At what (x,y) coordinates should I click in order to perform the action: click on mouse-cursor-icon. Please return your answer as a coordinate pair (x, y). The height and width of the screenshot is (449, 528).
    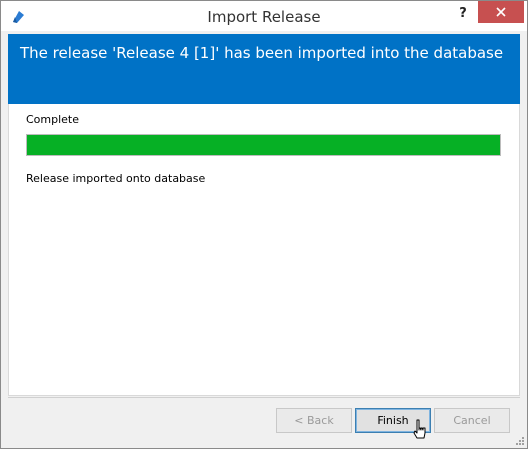
    Looking at the image, I should click on (419, 429).